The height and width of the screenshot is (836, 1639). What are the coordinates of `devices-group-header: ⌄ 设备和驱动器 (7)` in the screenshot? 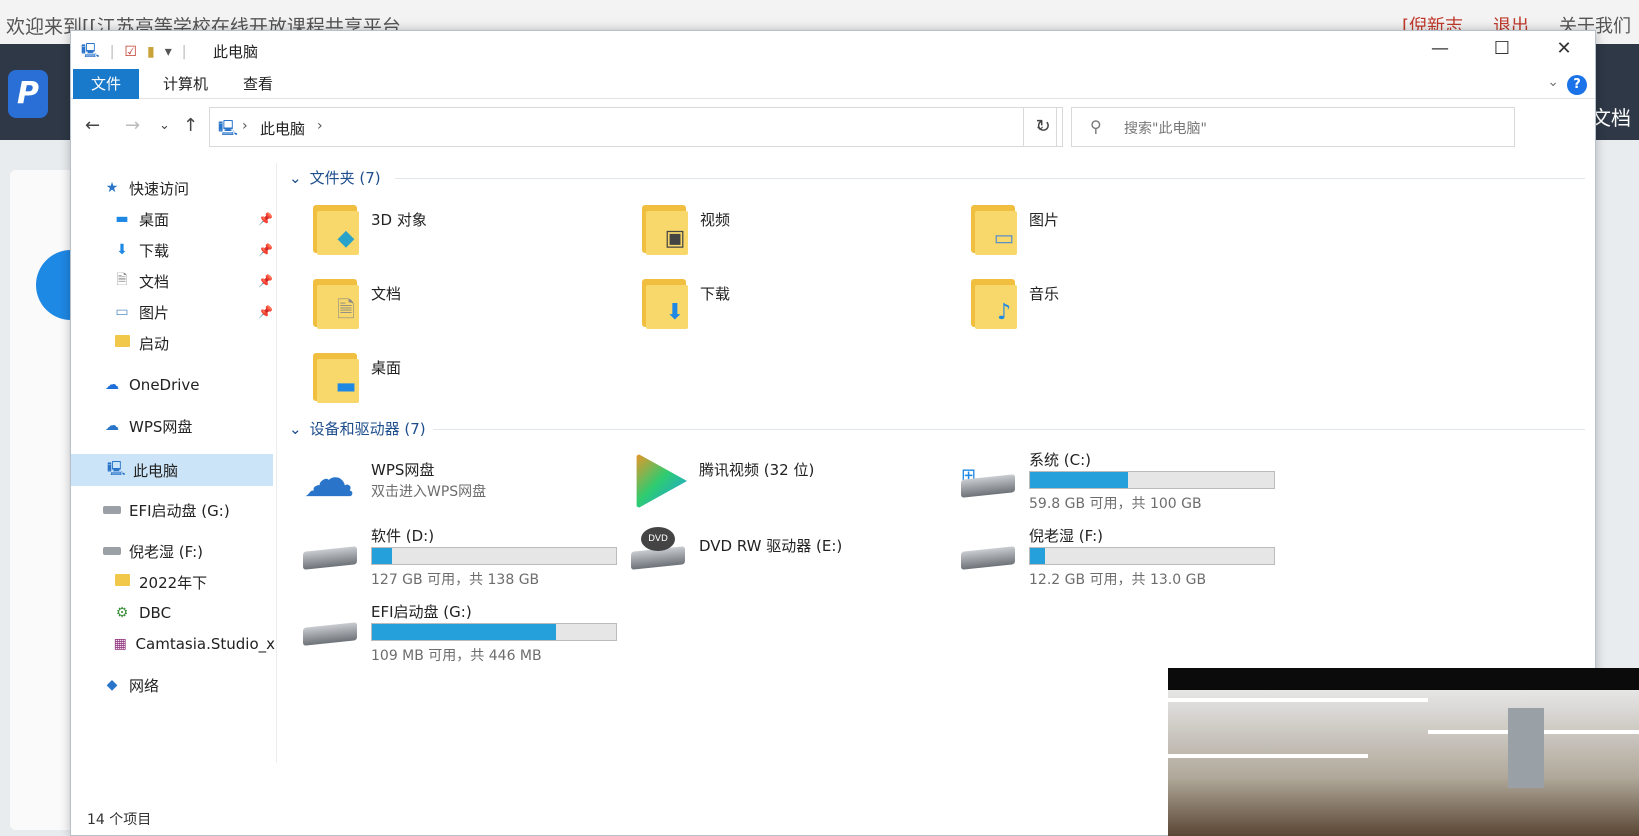 It's located at (357, 428).